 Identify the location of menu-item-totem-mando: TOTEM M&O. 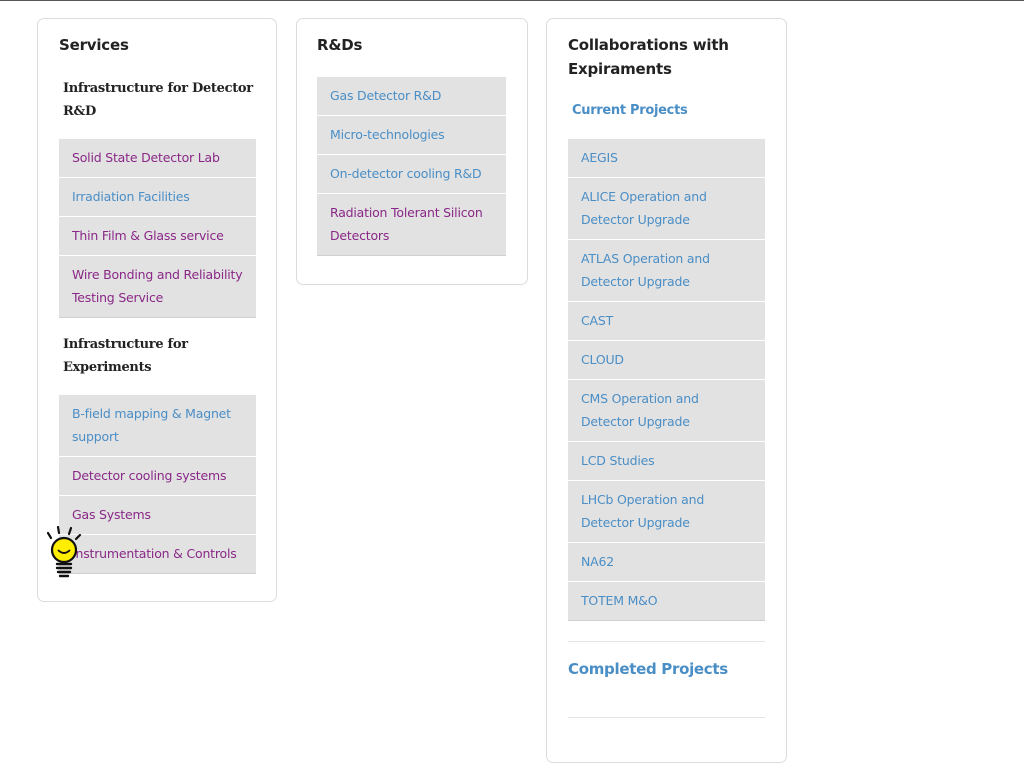
(666, 601).